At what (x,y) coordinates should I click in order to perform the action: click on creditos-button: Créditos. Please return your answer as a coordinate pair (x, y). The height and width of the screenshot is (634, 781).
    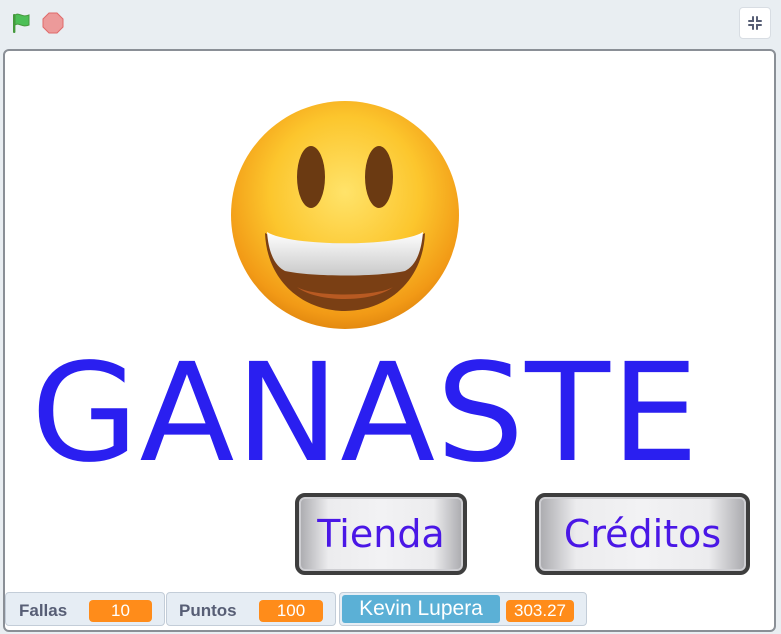
    Looking at the image, I should click on (642, 534).